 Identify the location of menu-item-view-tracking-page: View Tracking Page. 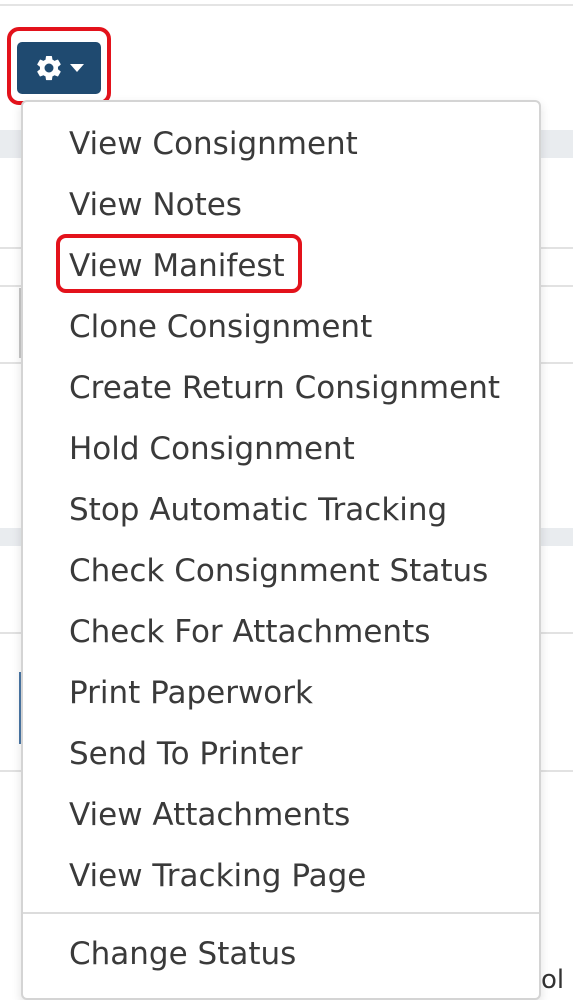
(217, 876).